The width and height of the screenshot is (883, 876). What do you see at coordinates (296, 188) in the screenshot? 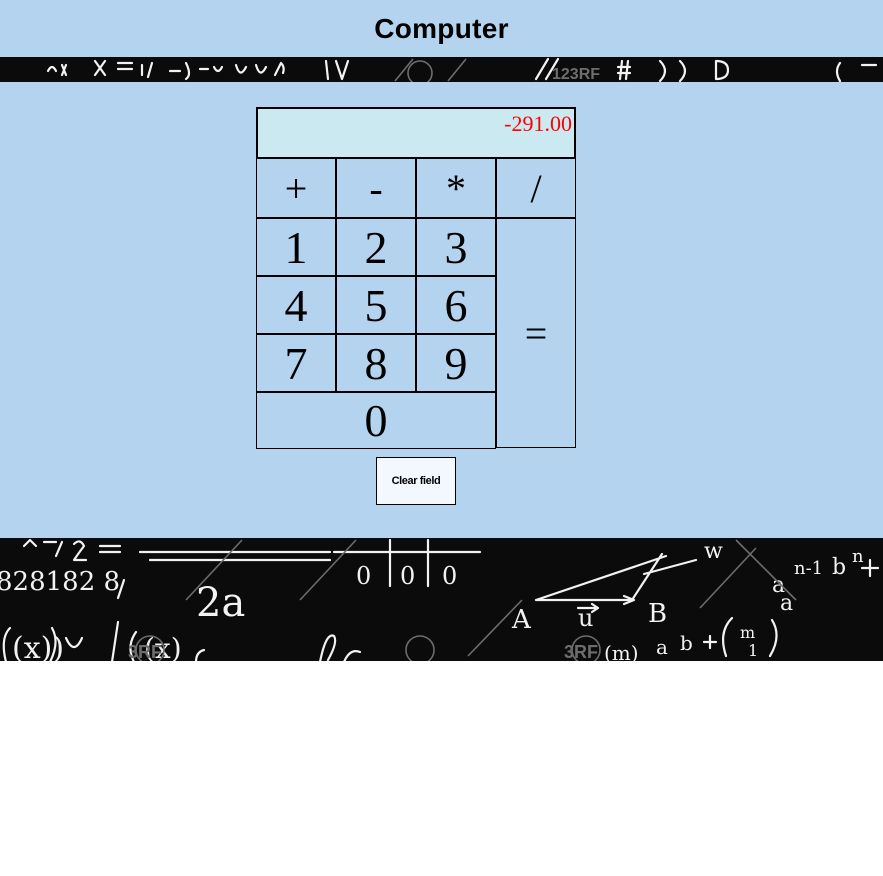
I see `add-button: +` at bounding box center [296, 188].